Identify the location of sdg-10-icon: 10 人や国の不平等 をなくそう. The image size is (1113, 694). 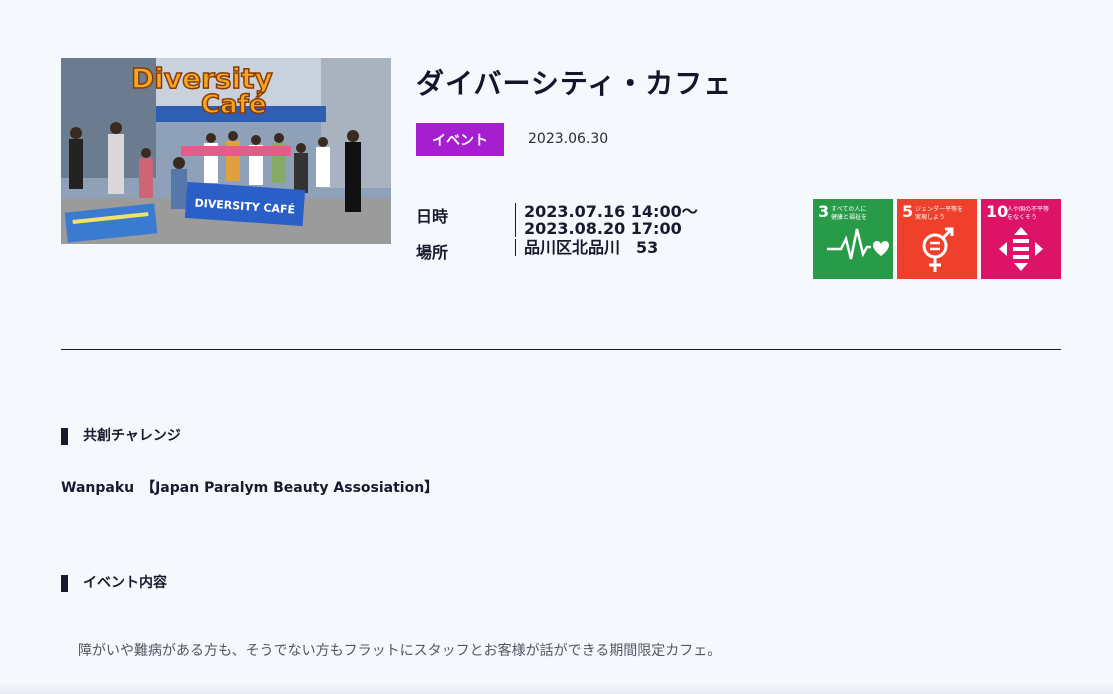
(1021, 239).